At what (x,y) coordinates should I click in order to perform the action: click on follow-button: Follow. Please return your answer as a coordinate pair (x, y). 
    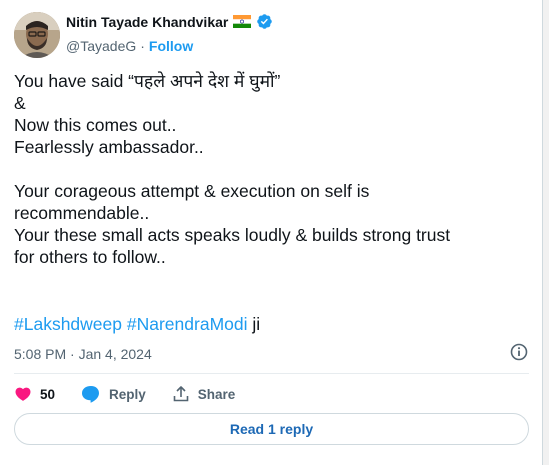
    Looking at the image, I should click on (171, 46).